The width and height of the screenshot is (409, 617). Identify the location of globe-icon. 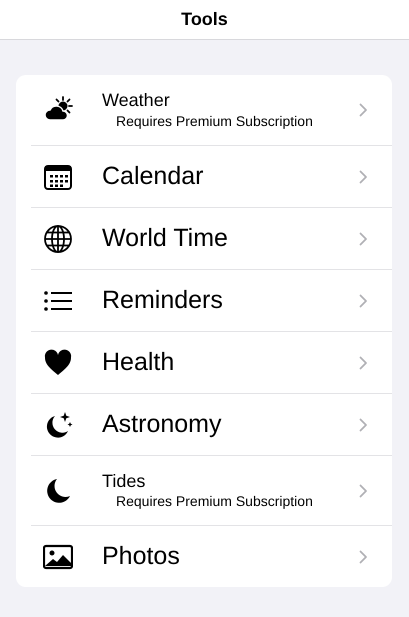
(58, 239).